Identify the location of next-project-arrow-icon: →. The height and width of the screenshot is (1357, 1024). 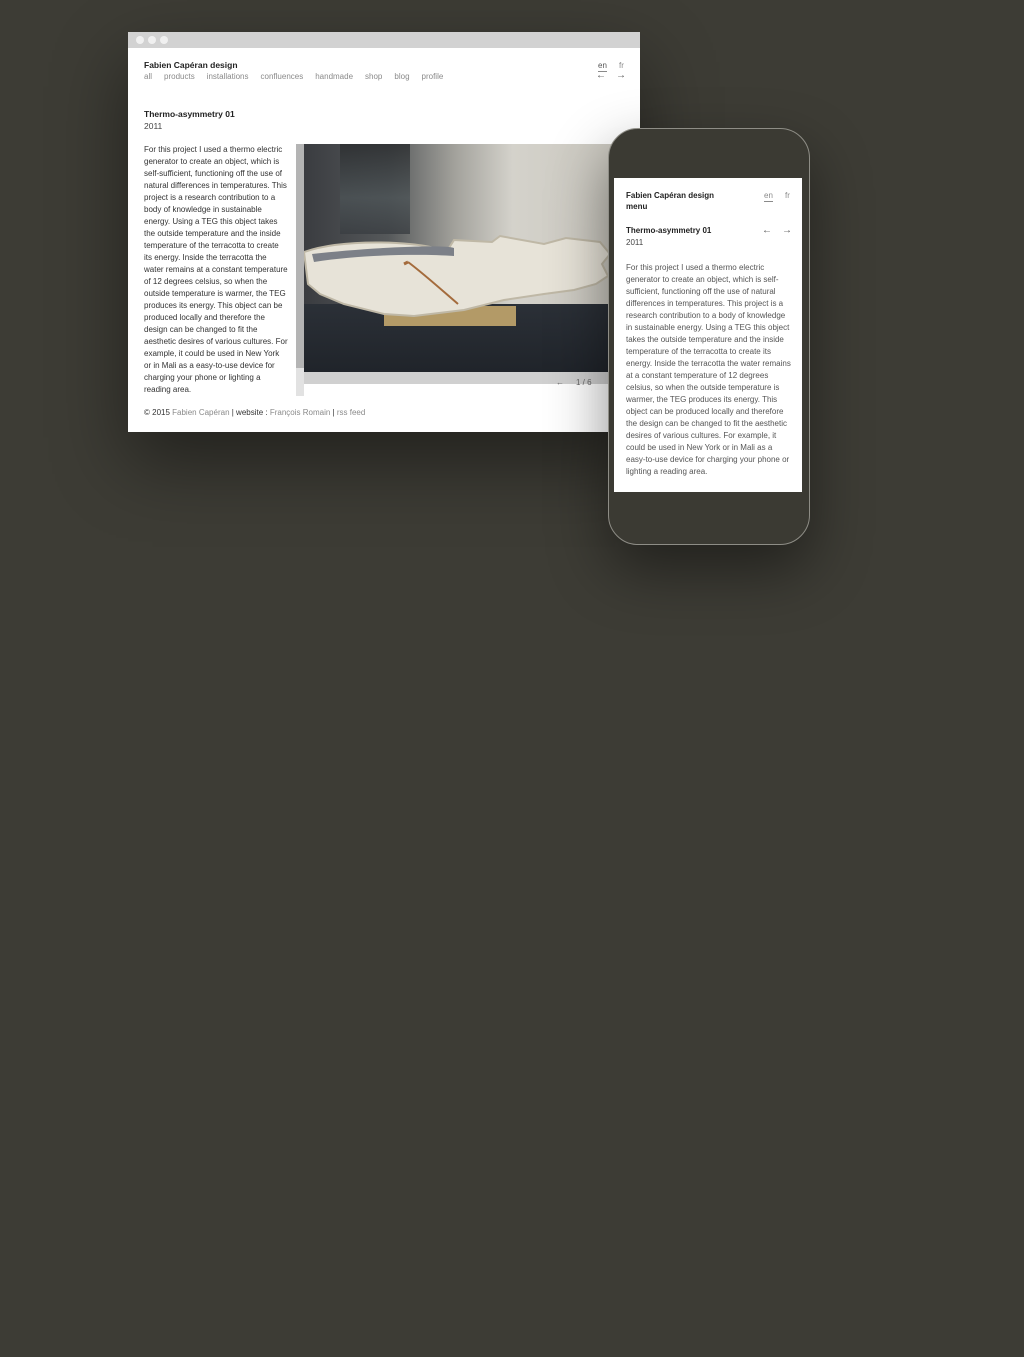
(621, 75).